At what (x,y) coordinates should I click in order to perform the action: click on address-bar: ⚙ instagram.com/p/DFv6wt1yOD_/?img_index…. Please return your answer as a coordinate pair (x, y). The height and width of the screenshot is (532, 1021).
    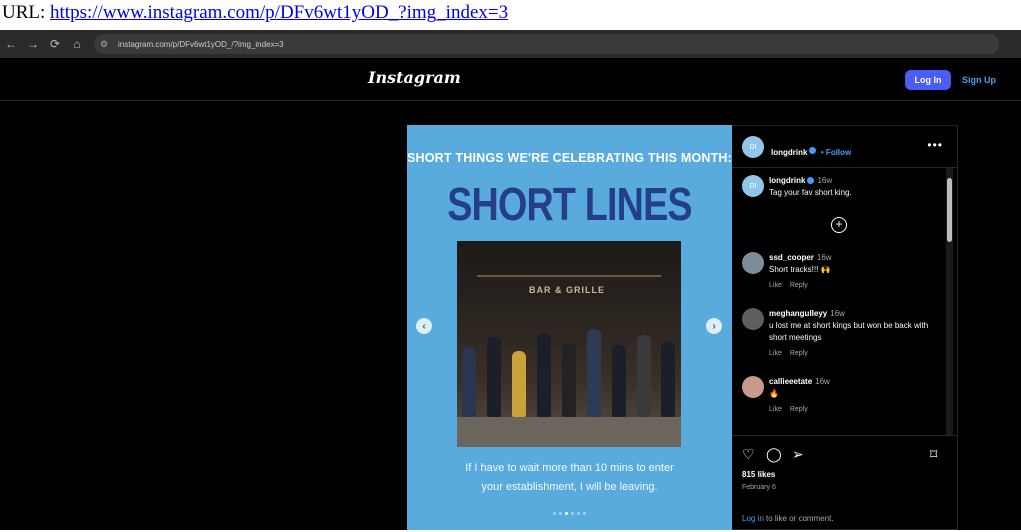
    Looking at the image, I should click on (546, 44).